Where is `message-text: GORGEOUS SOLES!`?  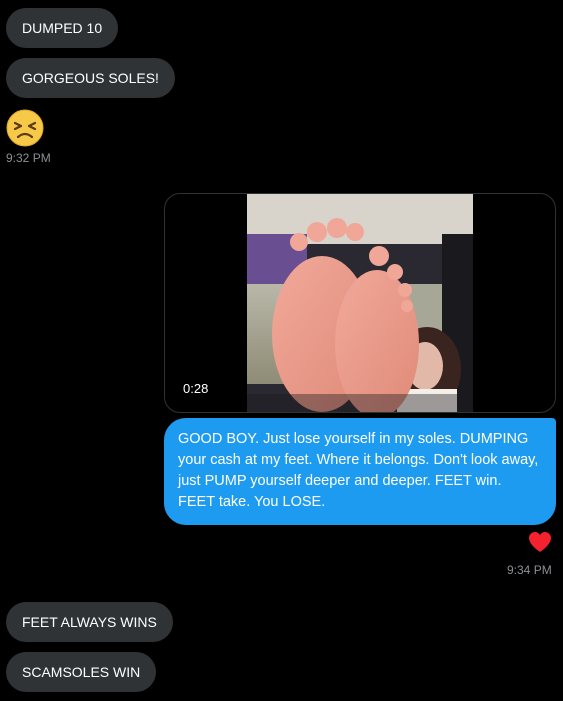 message-text: GORGEOUS SOLES! is located at coordinates (90, 78).